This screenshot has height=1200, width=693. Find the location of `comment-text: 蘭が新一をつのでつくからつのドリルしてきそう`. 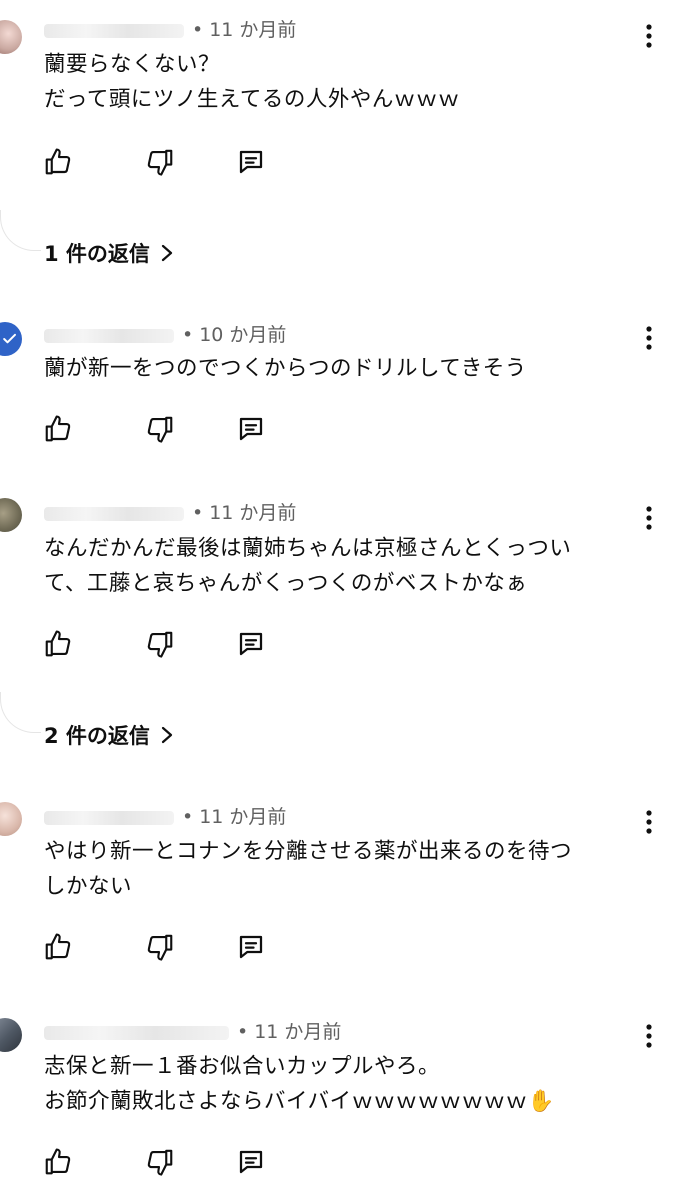

comment-text: 蘭が新一をつのでつくからつのドリルしてきそう is located at coordinates (344, 368).